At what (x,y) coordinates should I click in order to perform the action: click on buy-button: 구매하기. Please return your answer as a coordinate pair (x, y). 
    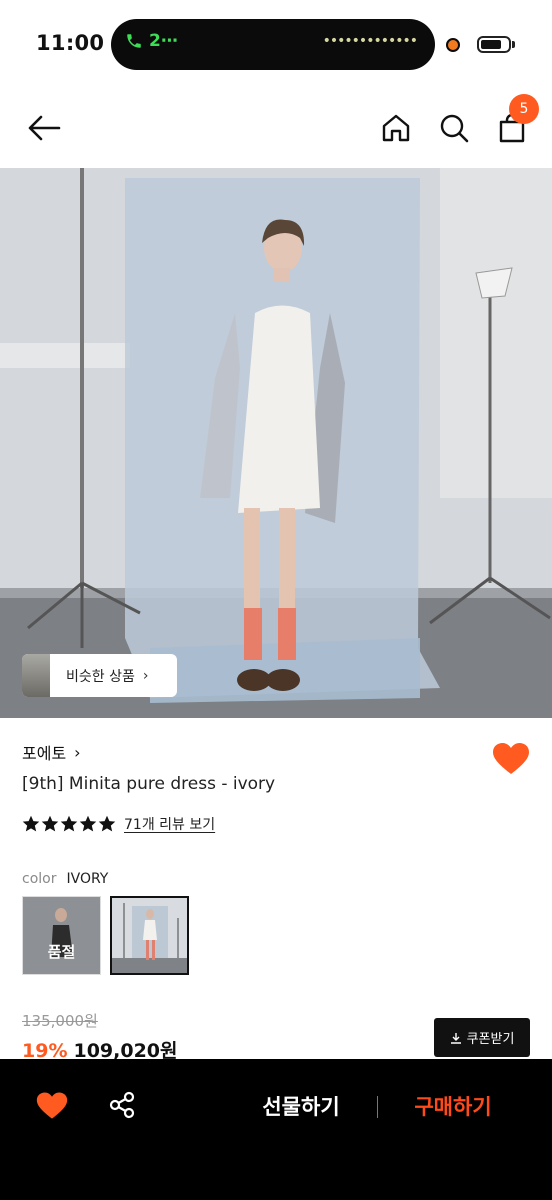
    Looking at the image, I should click on (453, 1106).